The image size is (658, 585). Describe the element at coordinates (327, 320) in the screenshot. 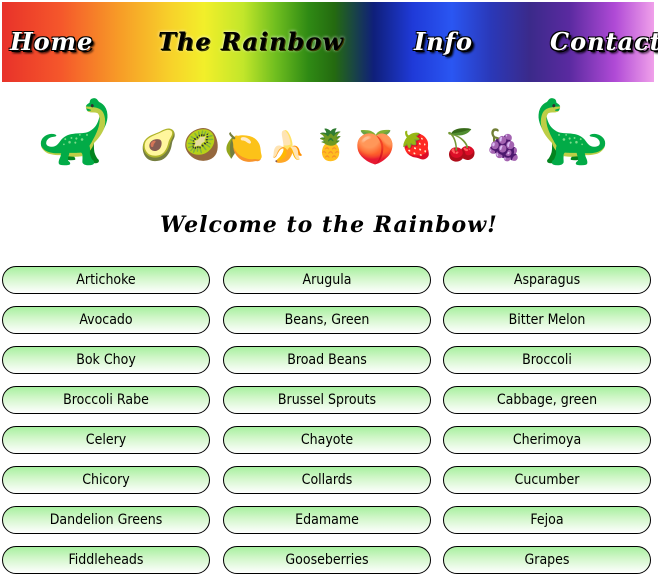

I see `produce-button: Beans, Green` at that location.